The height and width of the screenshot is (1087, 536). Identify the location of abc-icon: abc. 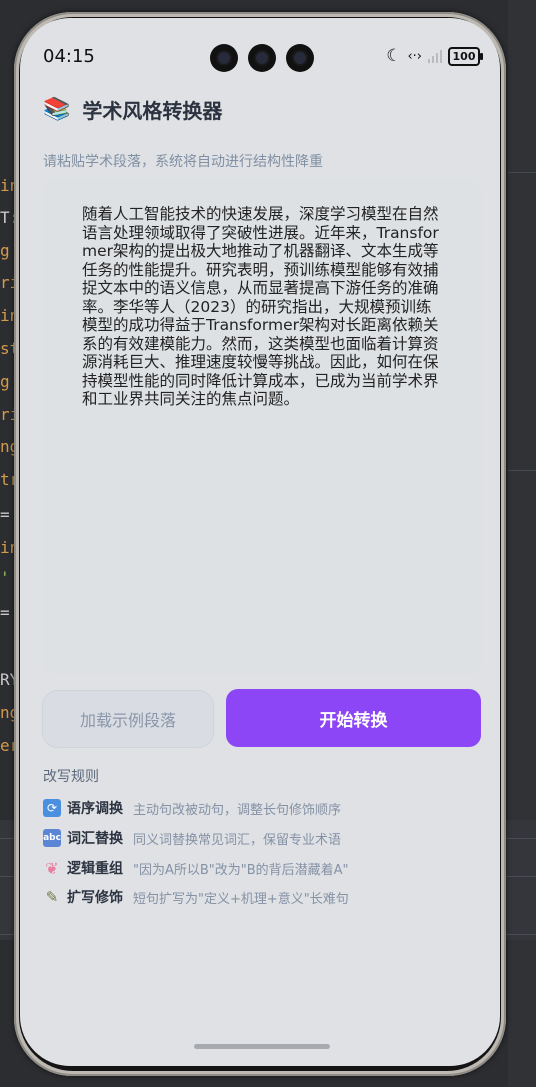
(52, 838).